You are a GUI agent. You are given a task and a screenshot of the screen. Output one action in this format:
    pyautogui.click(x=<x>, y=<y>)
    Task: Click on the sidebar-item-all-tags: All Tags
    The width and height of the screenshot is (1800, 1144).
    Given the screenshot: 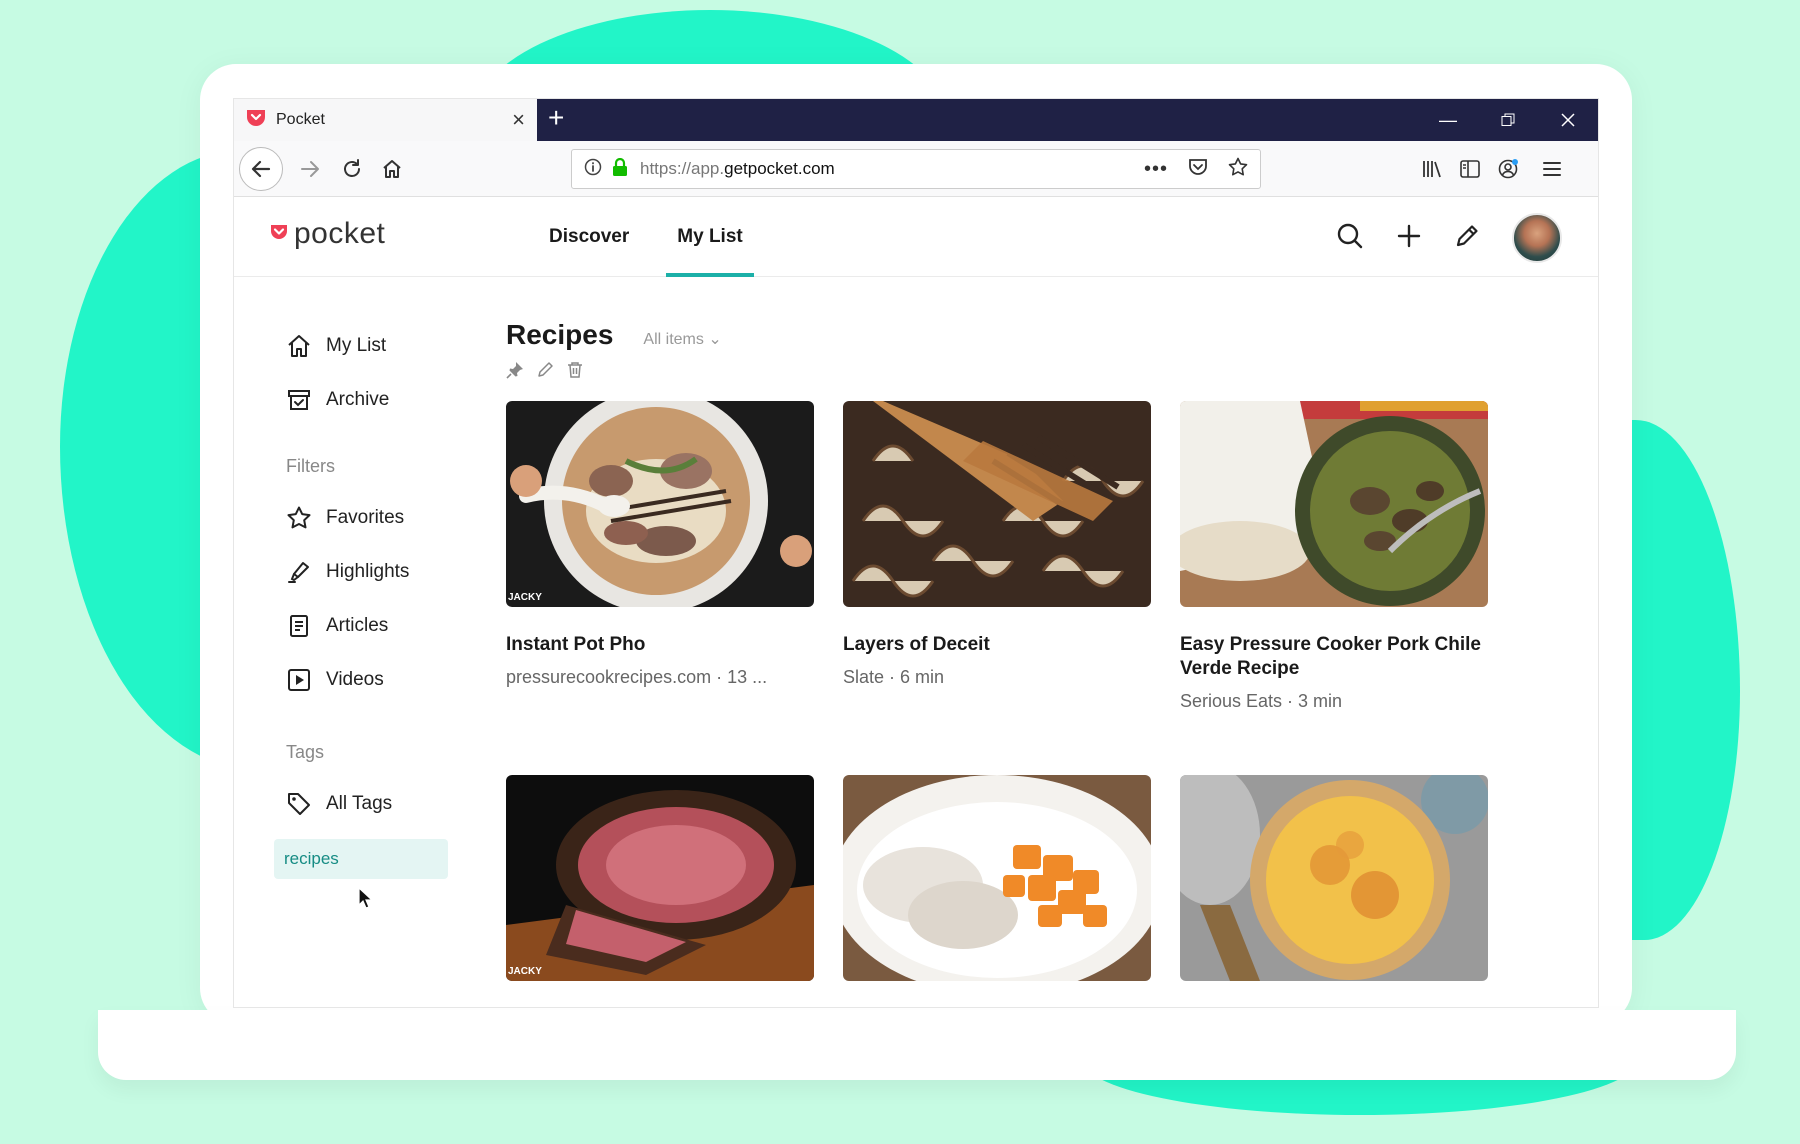 What is the action you would take?
    pyautogui.click(x=384, y=804)
    